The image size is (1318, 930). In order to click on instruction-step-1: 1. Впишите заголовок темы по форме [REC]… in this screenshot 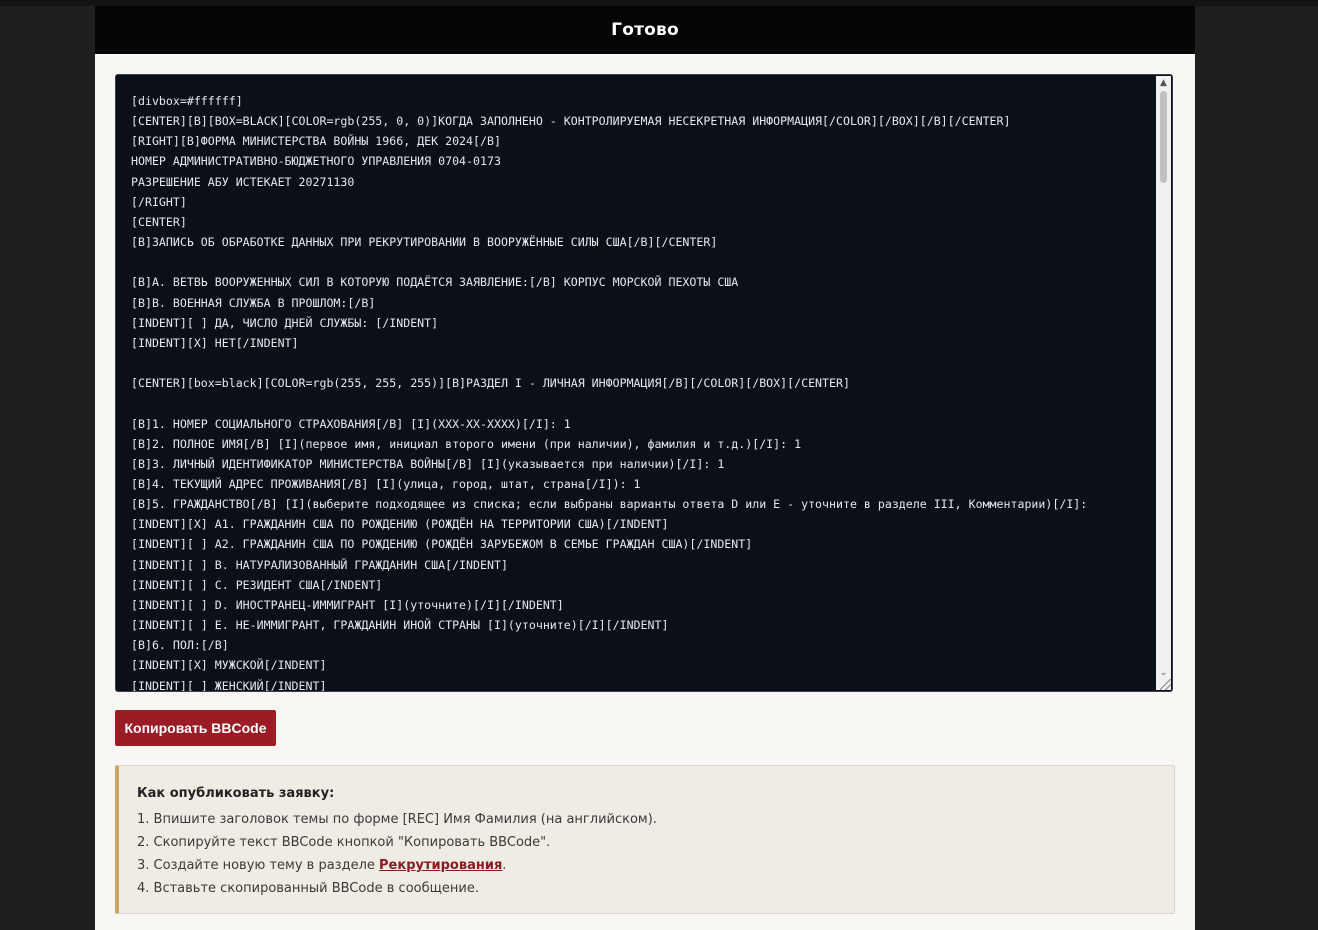, I will do `click(397, 819)`.